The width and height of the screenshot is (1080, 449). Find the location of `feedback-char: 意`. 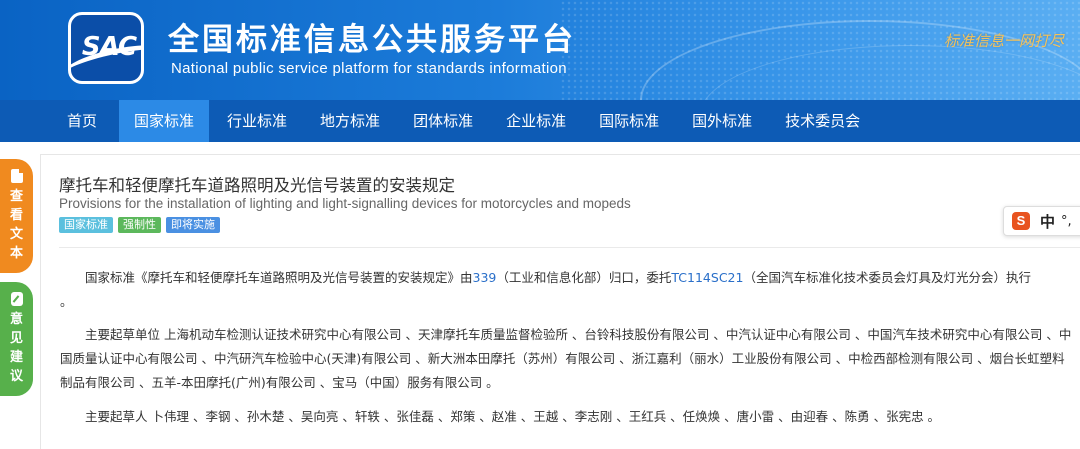

feedback-char: 意 is located at coordinates (16, 319).